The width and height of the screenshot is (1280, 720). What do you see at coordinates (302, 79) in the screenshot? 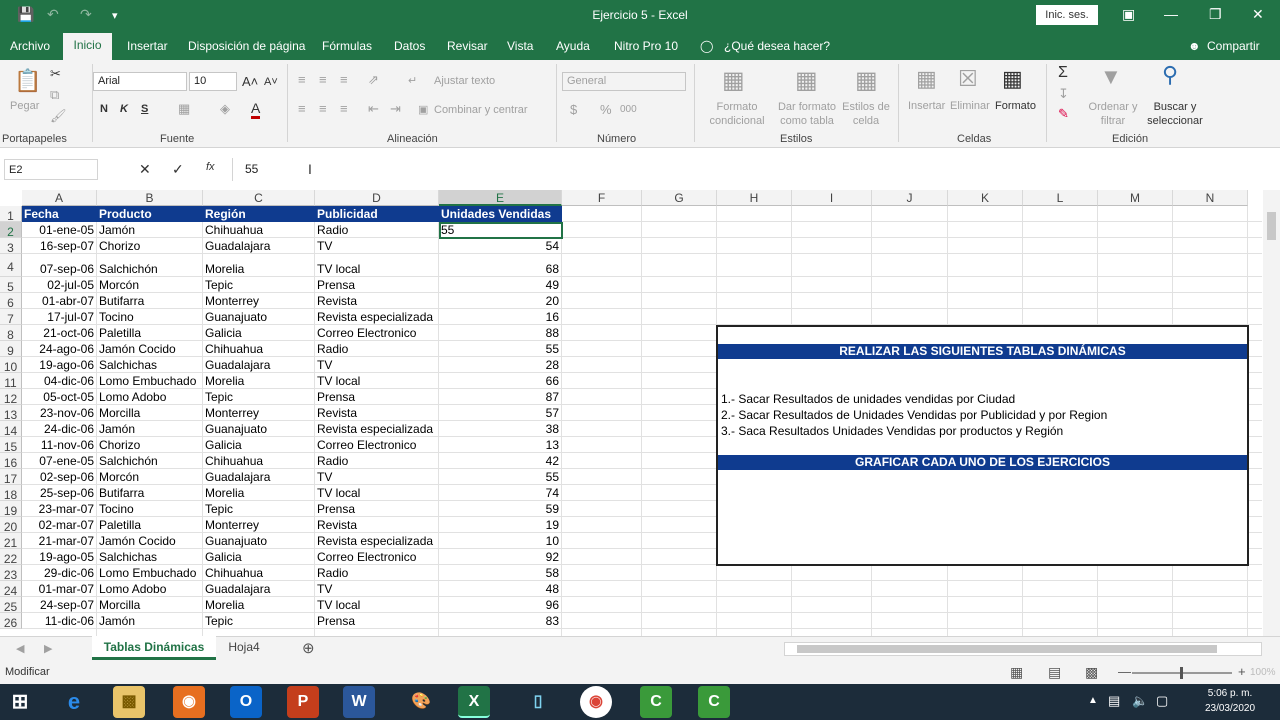
I see `align-top-icon: ≡` at bounding box center [302, 79].